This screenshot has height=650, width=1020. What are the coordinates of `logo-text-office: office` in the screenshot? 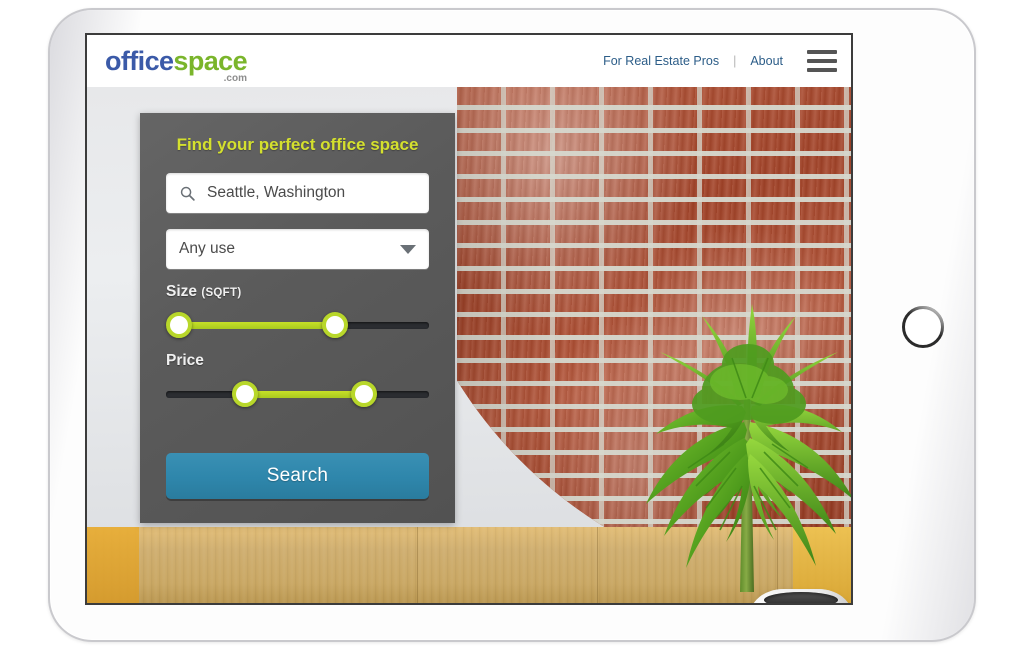 It's located at (139, 60).